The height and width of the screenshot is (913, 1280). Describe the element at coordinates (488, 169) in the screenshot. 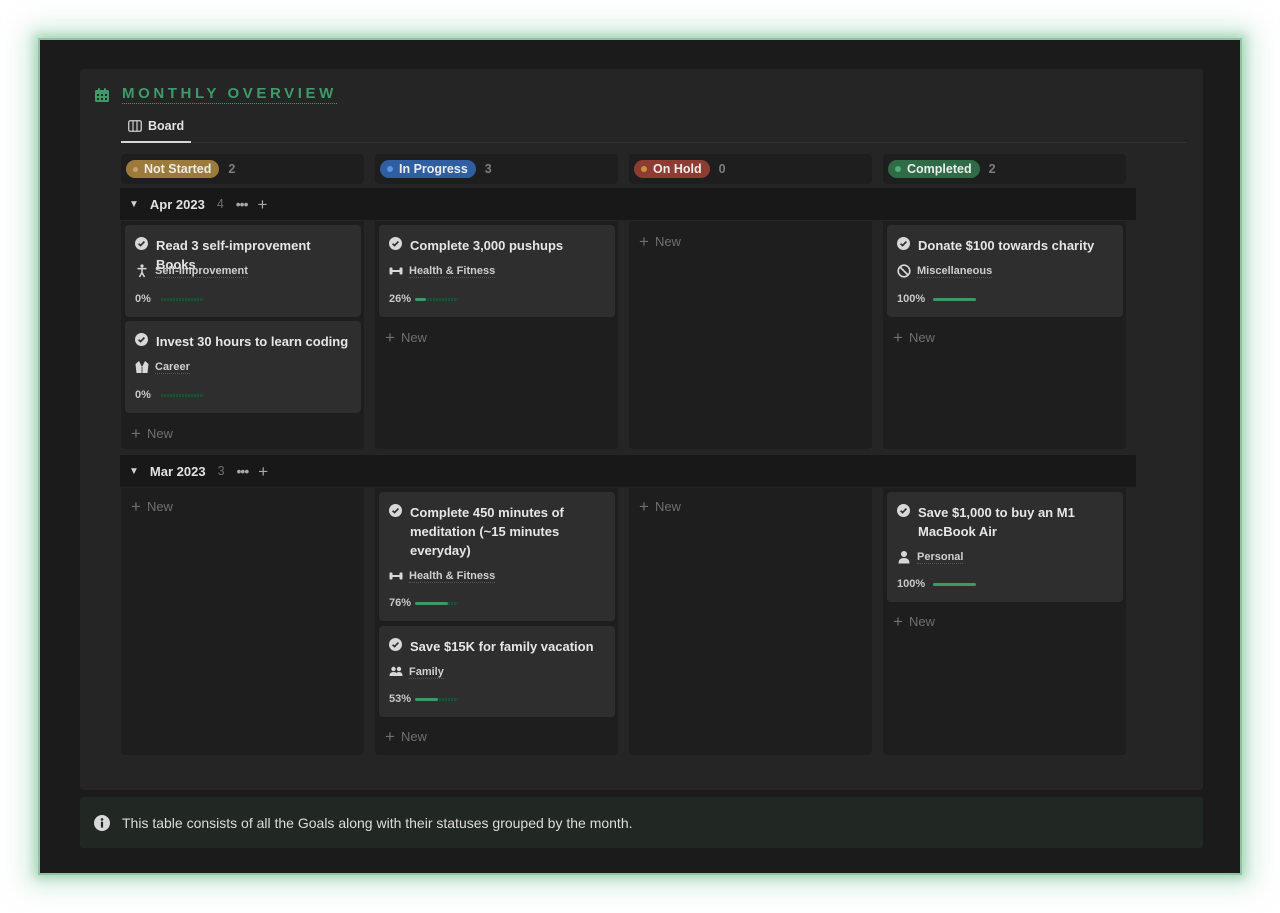

I see `column-count: 3` at that location.